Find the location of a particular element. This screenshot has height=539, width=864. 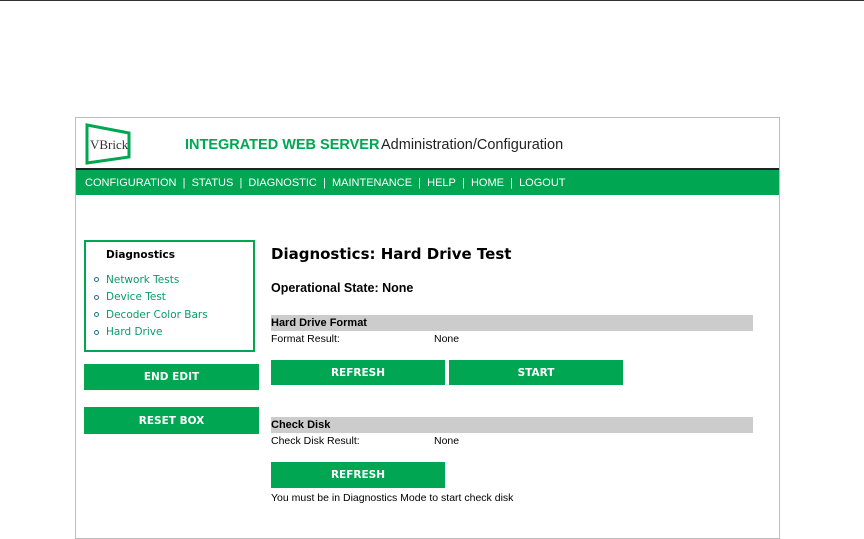

menu-item-device-test: Device Test is located at coordinates (151, 298).